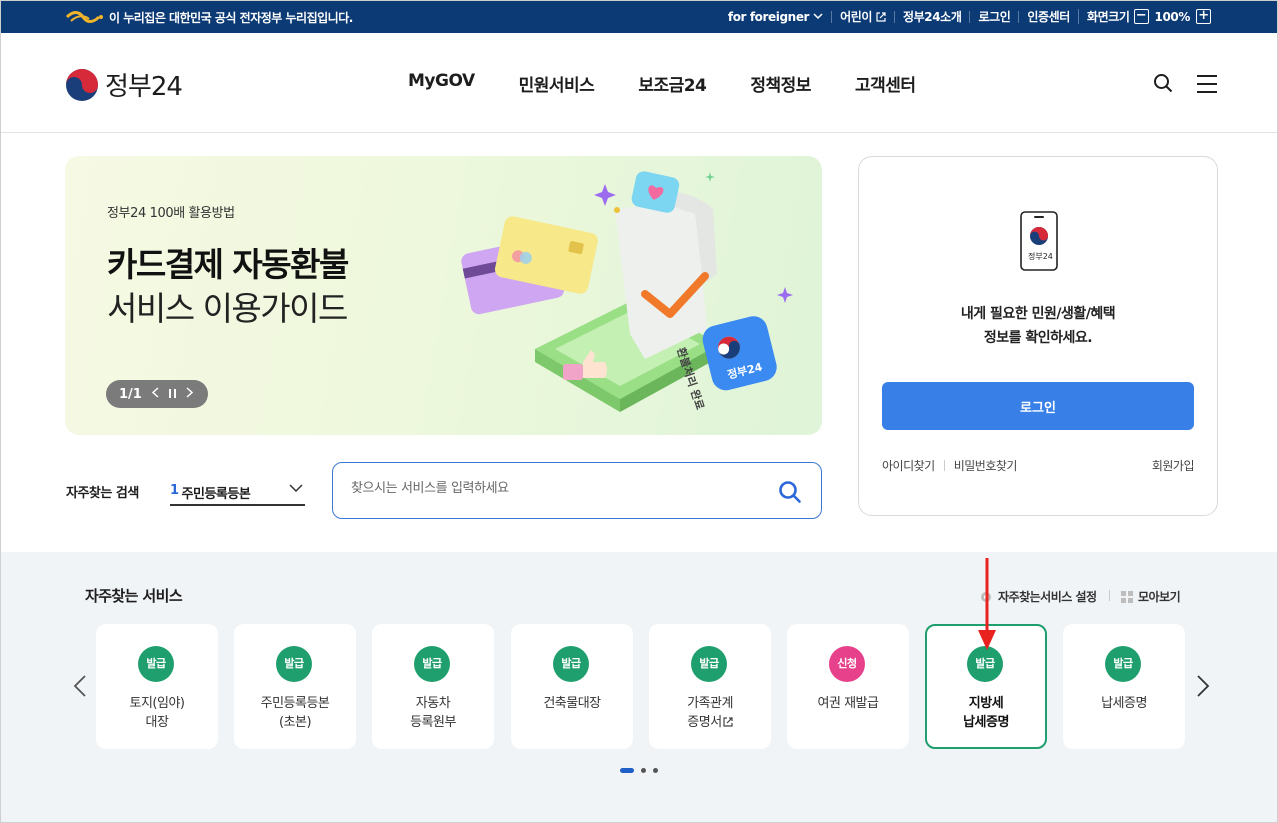 Image resolution: width=1278 pixels, height=823 pixels. What do you see at coordinates (1203, 16) in the screenshot?
I see `zoom-in-button: +` at bounding box center [1203, 16].